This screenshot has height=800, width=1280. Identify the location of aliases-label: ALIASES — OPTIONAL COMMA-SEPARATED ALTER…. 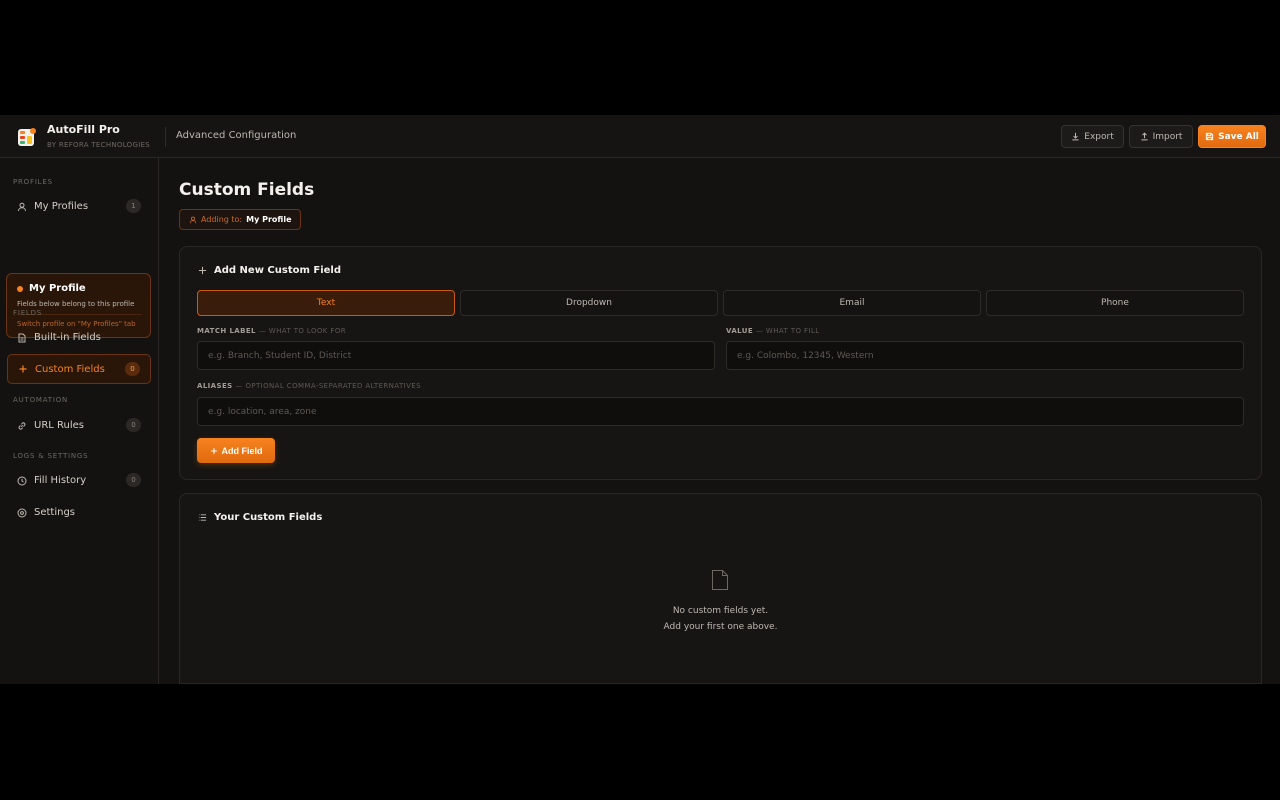
(309, 386).